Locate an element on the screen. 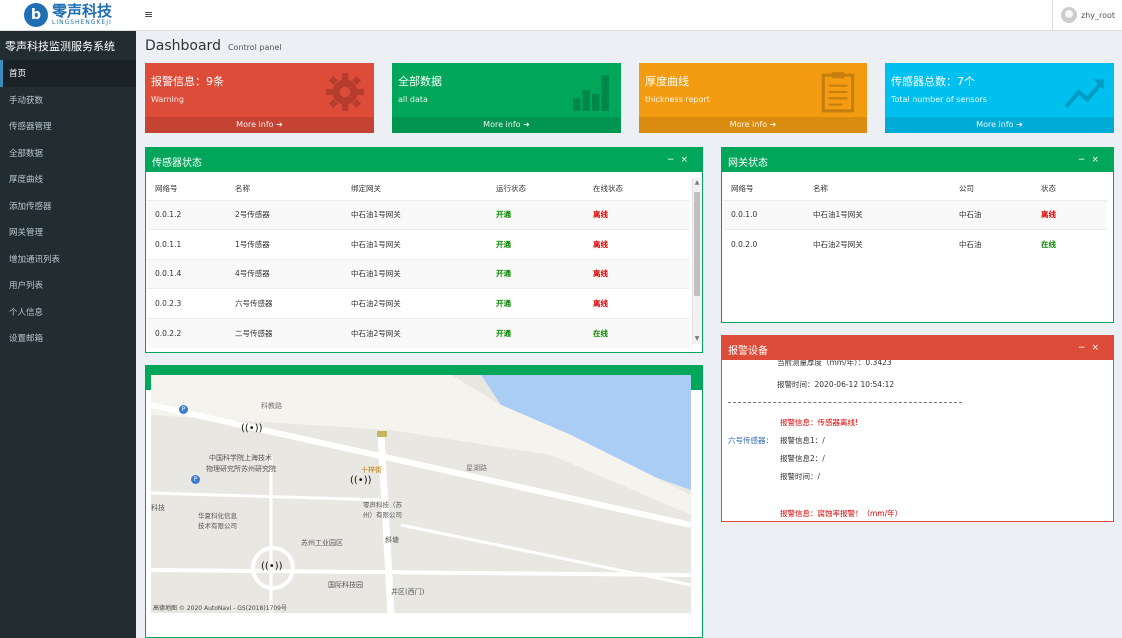 The height and width of the screenshot is (638, 1122). alarm-line: 报警信息：腐蚀率报警！（mm/年） is located at coordinates (841, 513).